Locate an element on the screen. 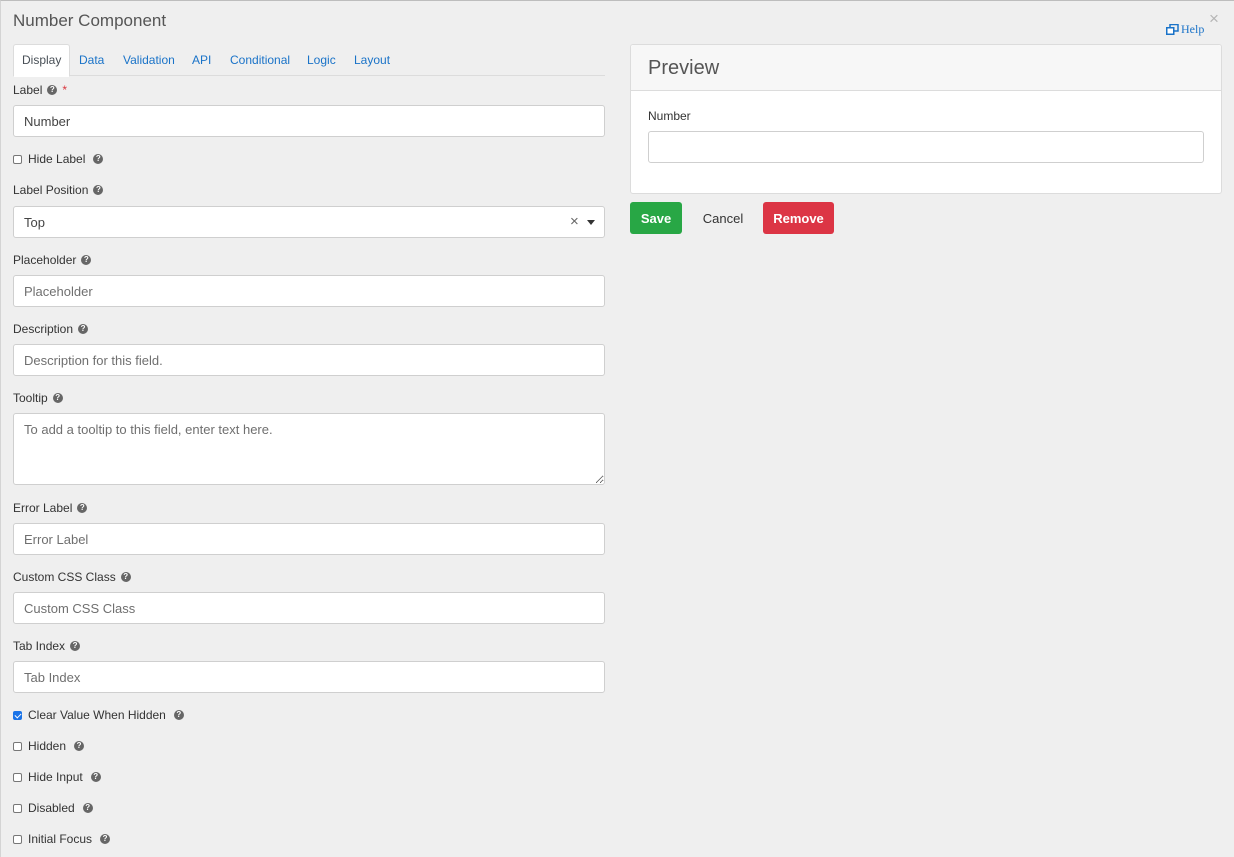 The height and width of the screenshot is (857, 1234). clear-value-checkbox is located at coordinates (17, 715).